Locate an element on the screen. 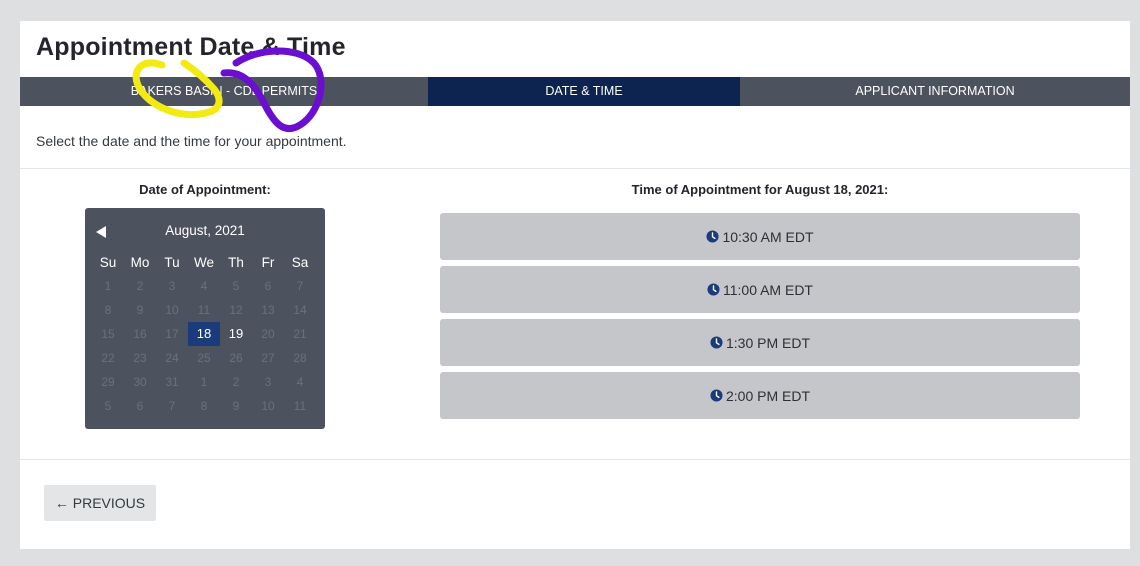 Image resolution: width=1140 pixels, height=566 pixels. step-date-time: DATE & TIME is located at coordinates (584, 91).